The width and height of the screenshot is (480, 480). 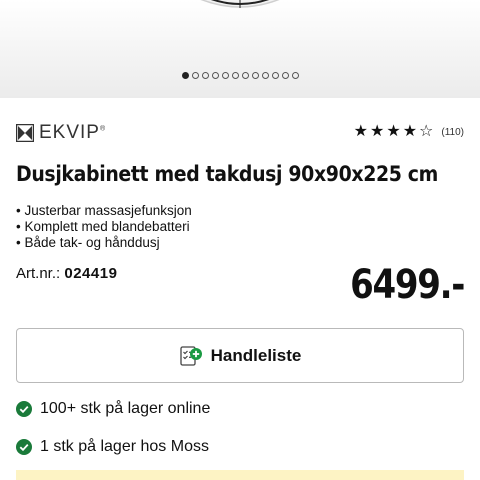 What do you see at coordinates (407, 285) in the screenshot?
I see `product-price: 6499.-` at bounding box center [407, 285].